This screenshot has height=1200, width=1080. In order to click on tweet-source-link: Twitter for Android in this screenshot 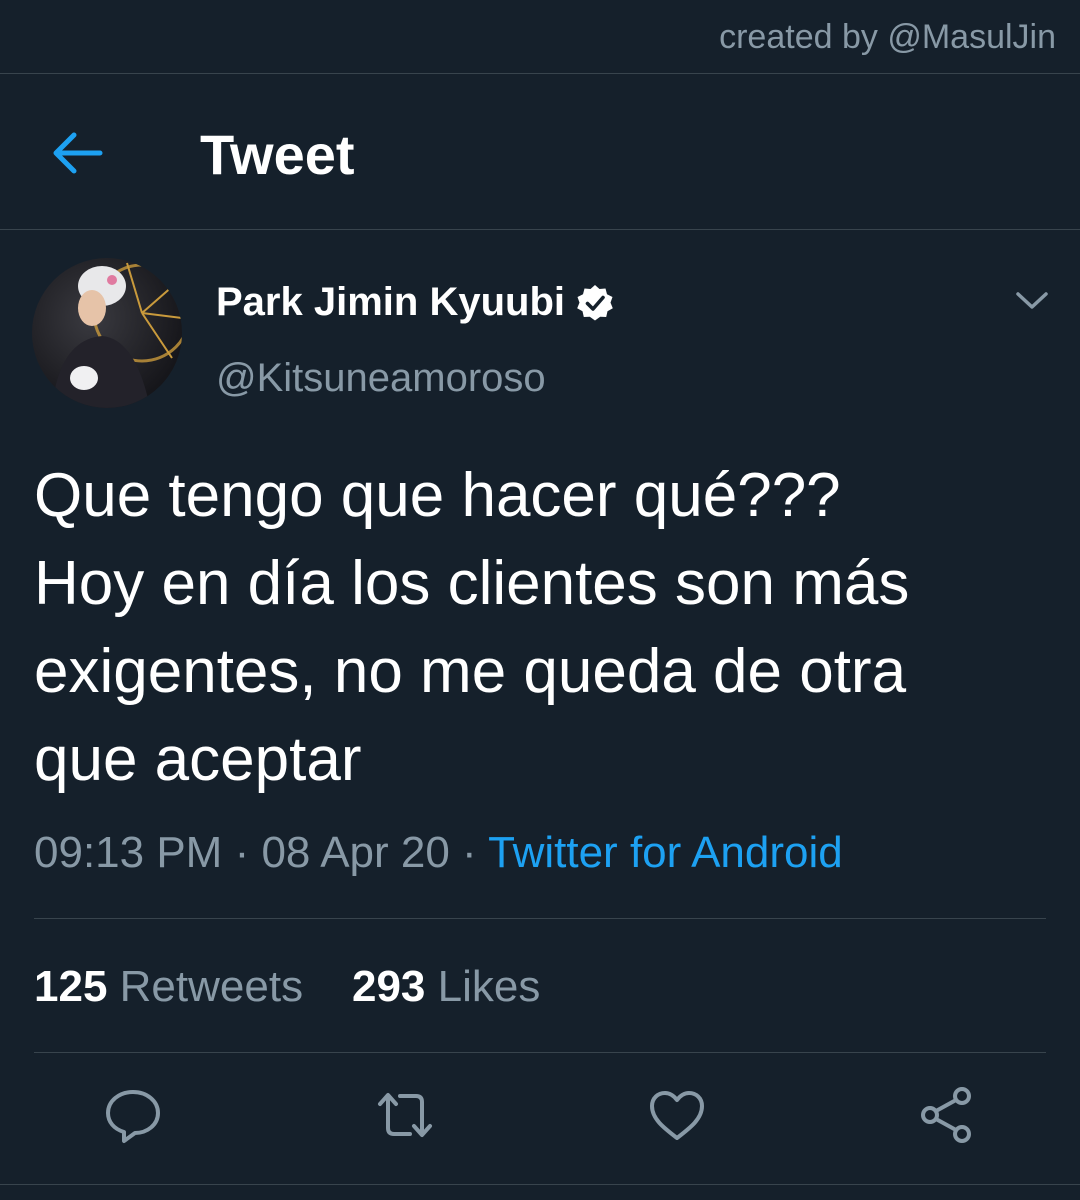, I will do `click(665, 852)`.